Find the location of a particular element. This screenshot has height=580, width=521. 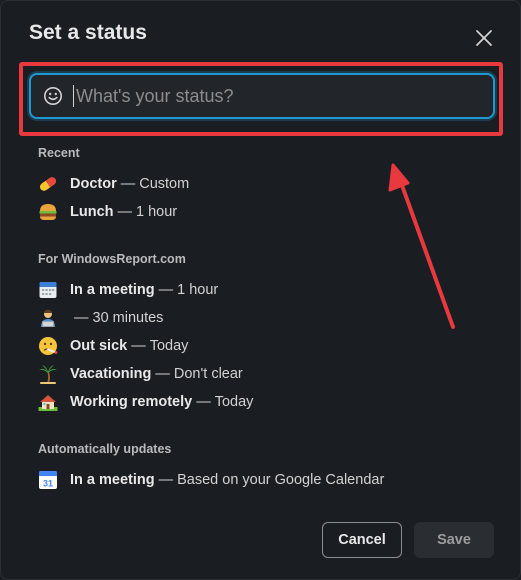

house-icon is located at coordinates (48, 402).